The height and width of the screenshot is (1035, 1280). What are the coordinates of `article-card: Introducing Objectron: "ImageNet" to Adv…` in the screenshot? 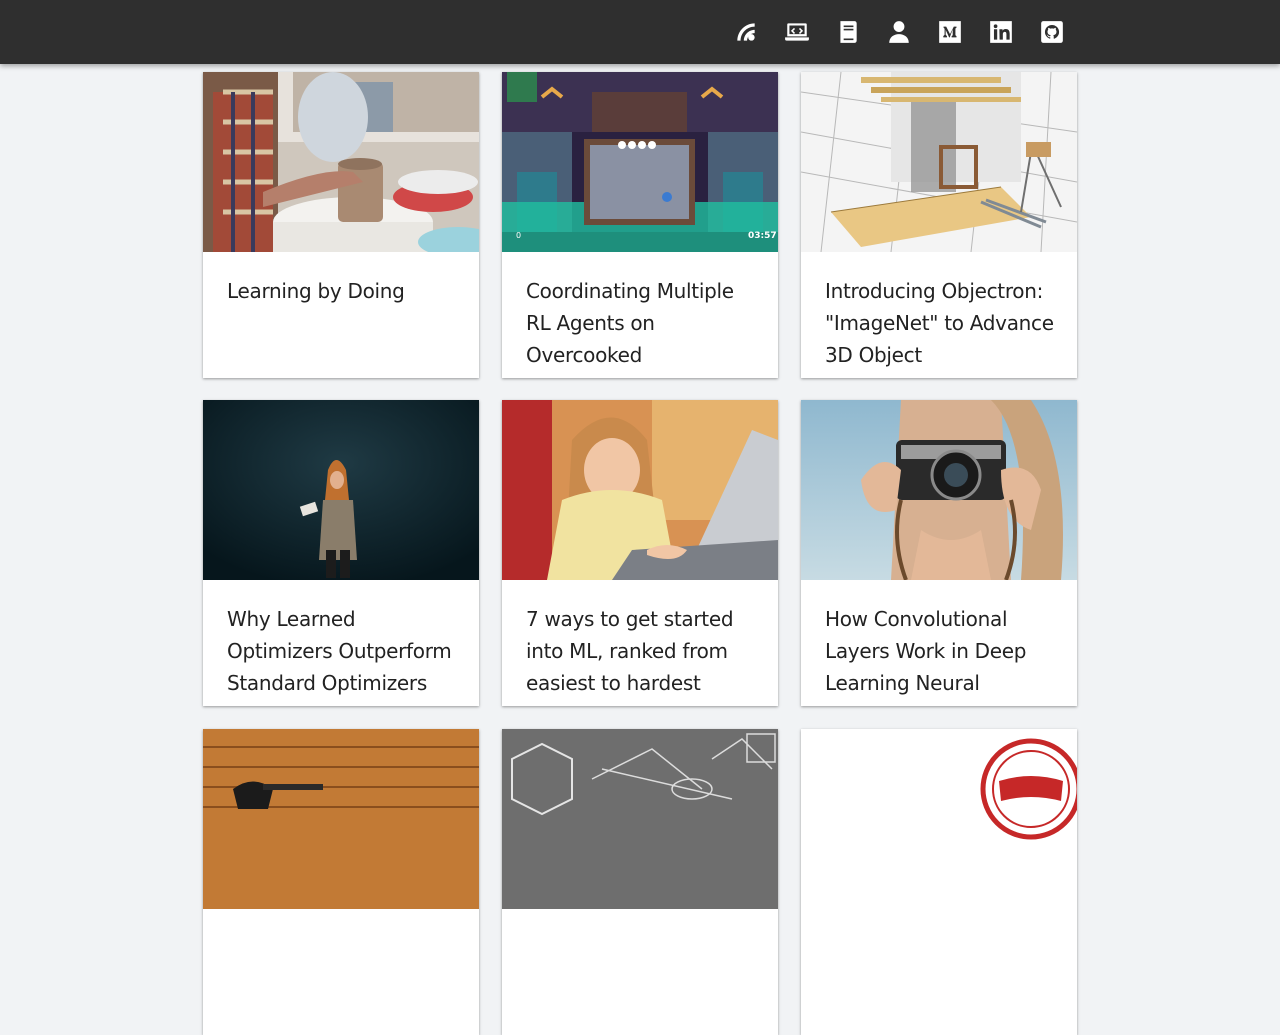 It's located at (939, 225).